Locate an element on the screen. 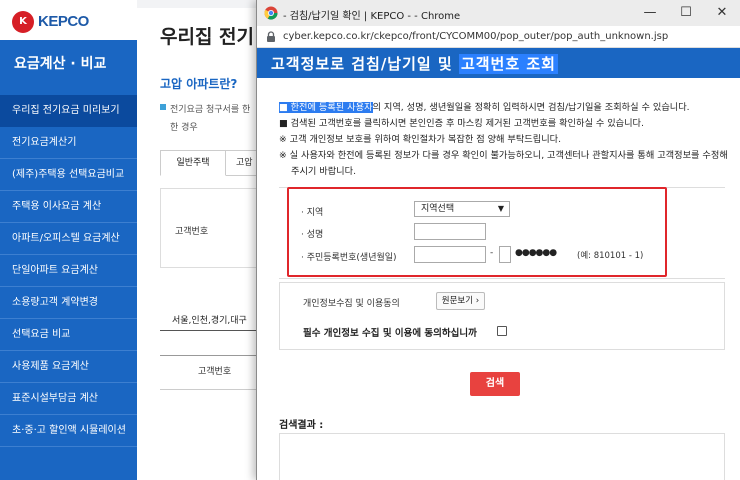  sidebar-item-home-bill-preview: 우리집 전기요금 미리보기 is located at coordinates (68, 111).